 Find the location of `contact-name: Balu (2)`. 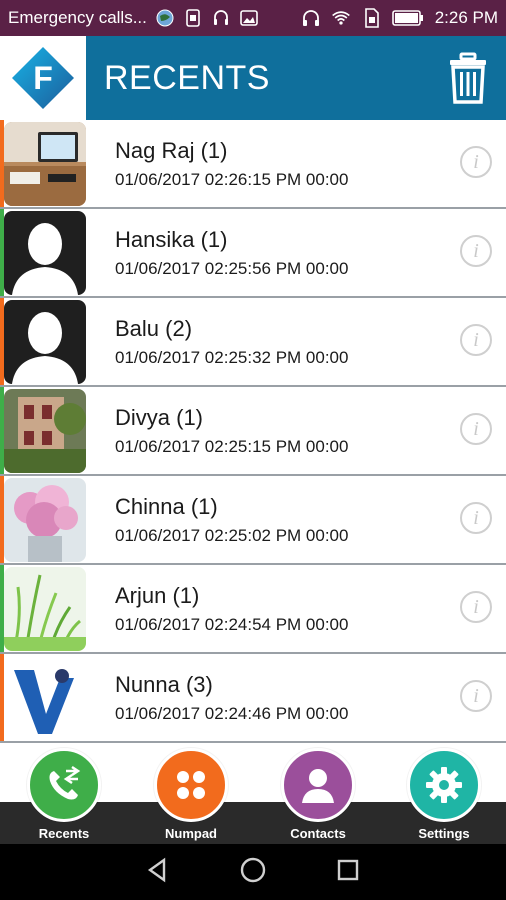

contact-name: Balu (2) is located at coordinates (154, 328).